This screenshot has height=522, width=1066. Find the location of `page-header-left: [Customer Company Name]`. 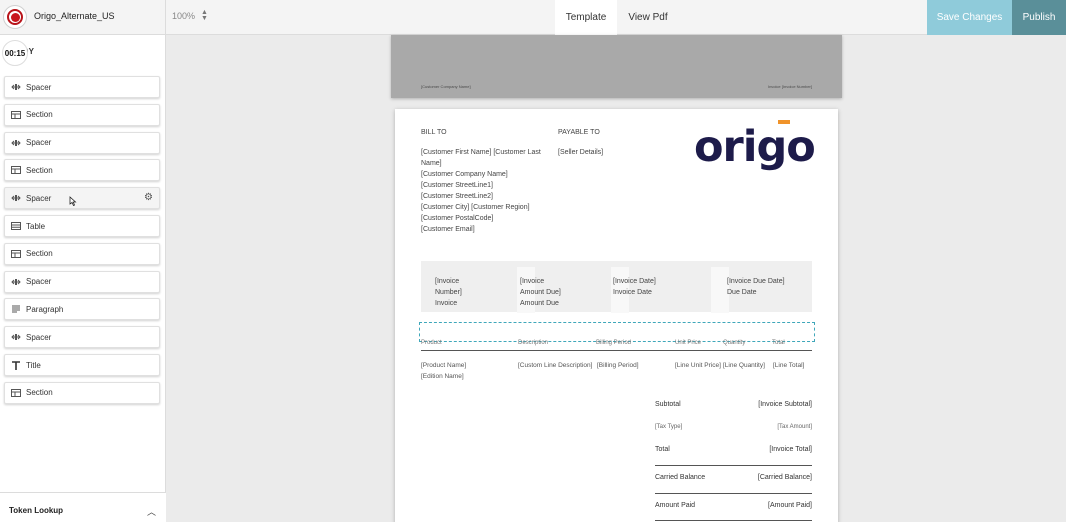

page-header-left: [Customer Company Name] is located at coordinates (446, 86).